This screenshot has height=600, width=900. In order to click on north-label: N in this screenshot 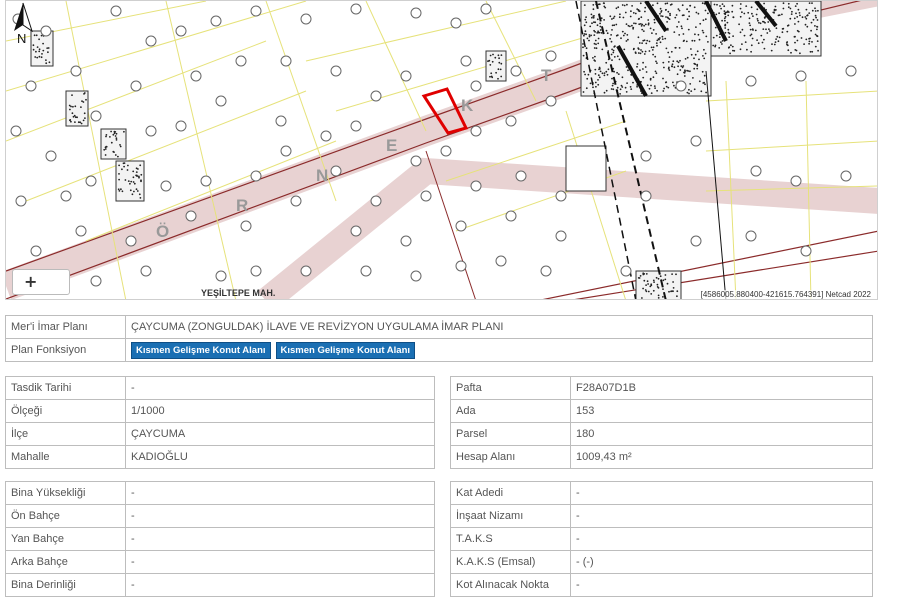, I will do `click(21, 38)`.